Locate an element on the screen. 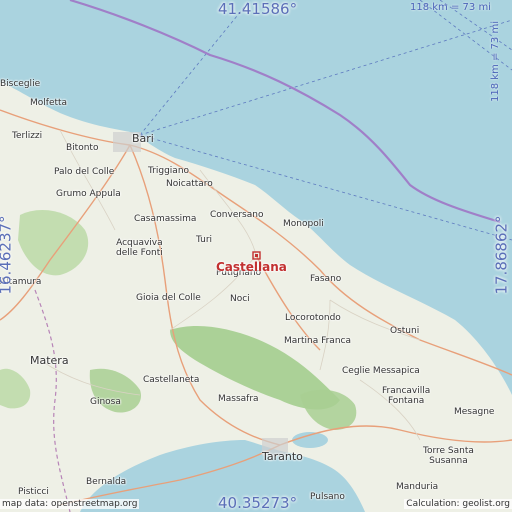 This screenshot has height=512, width=512. place-label: Bari is located at coordinates (143, 138).